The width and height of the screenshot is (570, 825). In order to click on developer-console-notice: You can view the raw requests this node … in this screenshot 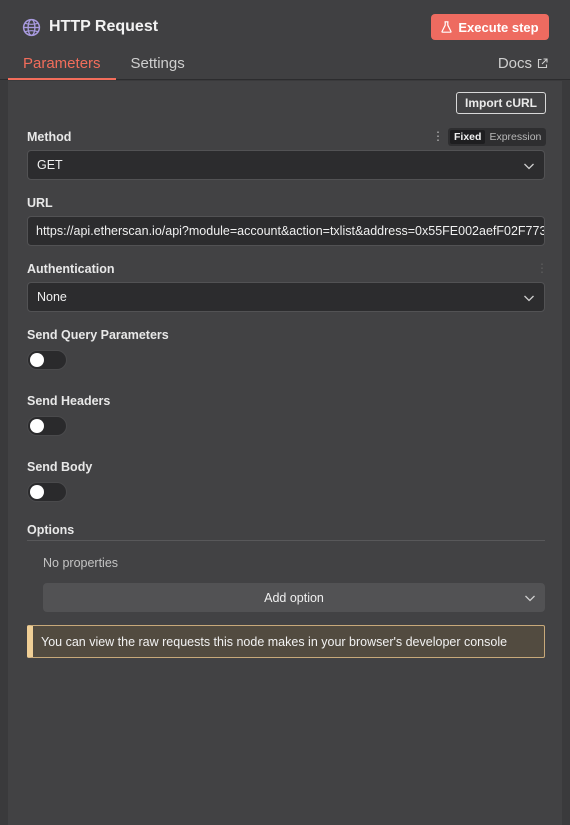, I will do `click(286, 641)`.